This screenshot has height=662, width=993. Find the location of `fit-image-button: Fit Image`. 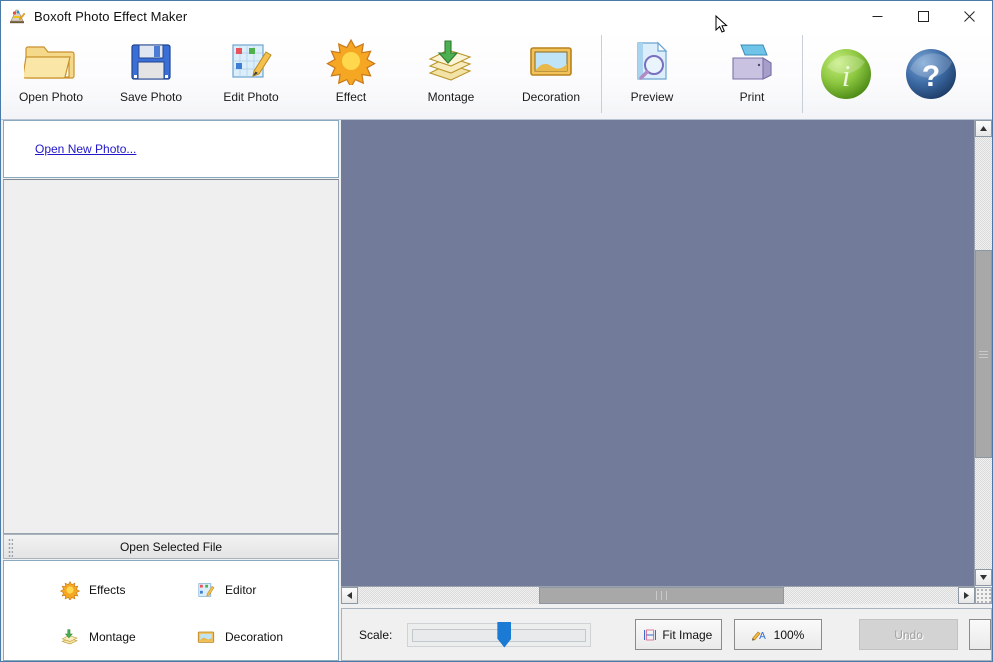

fit-image-button: Fit Image is located at coordinates (678, 634).